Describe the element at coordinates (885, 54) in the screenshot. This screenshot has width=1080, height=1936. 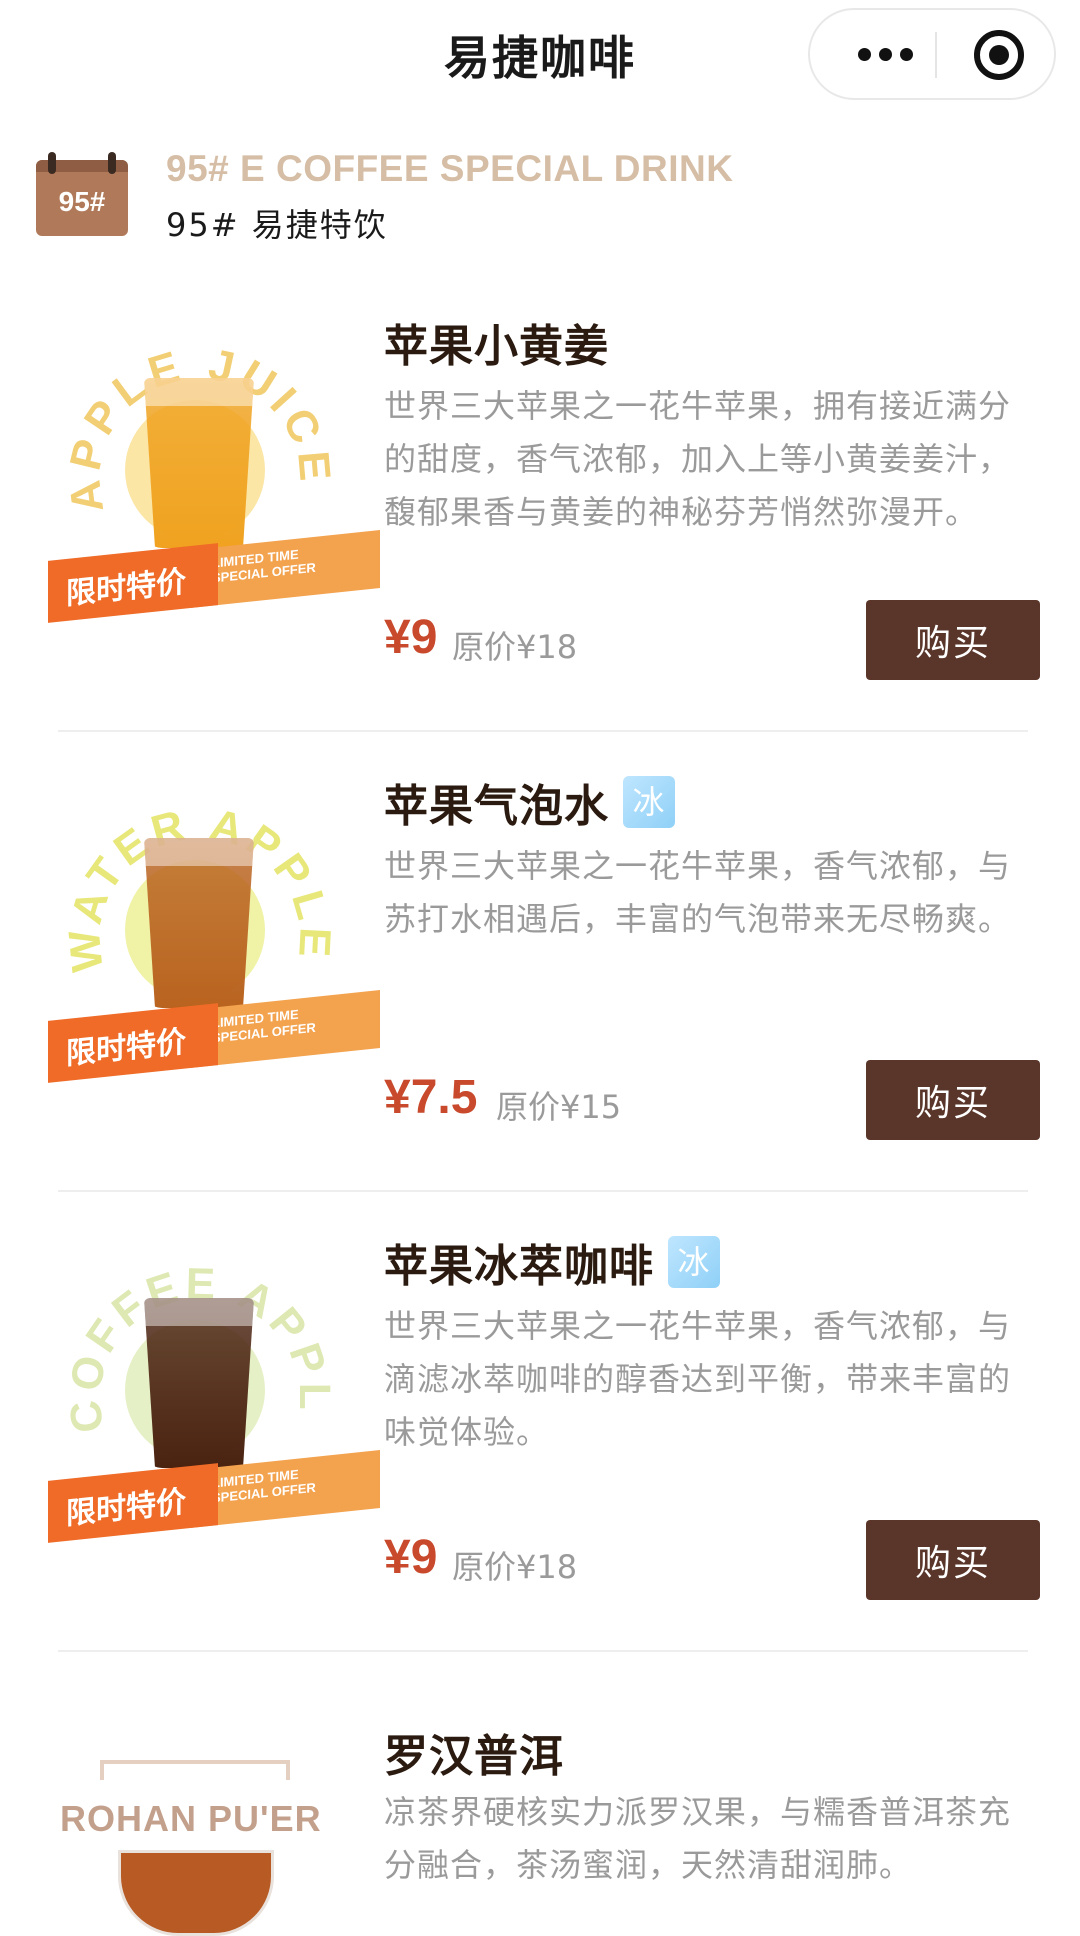
I see `more-icon` at that location.